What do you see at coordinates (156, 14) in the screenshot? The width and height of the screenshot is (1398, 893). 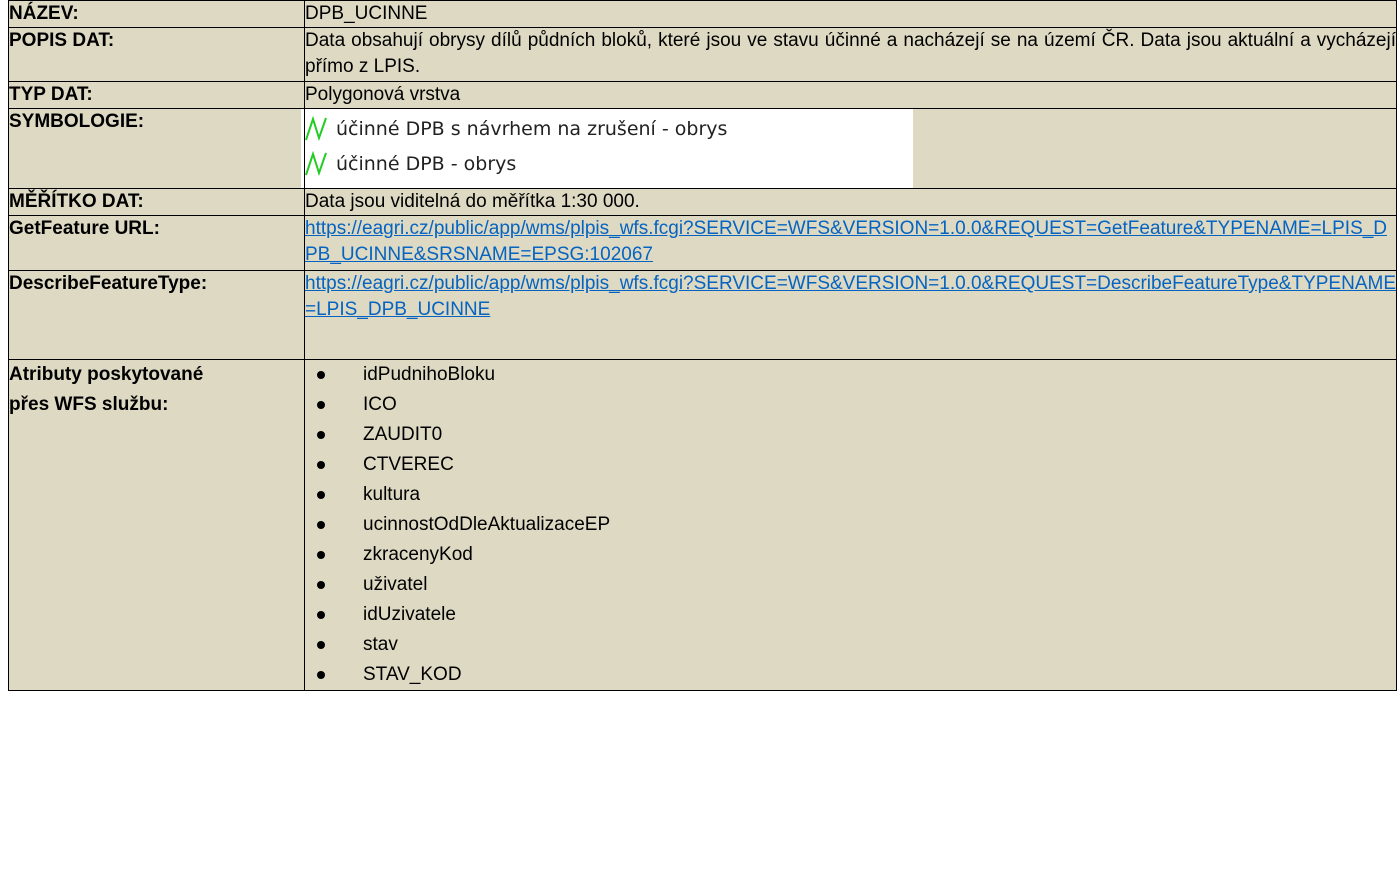 I see `label-name: NÁZEV:` at bounding box center [156, 14].